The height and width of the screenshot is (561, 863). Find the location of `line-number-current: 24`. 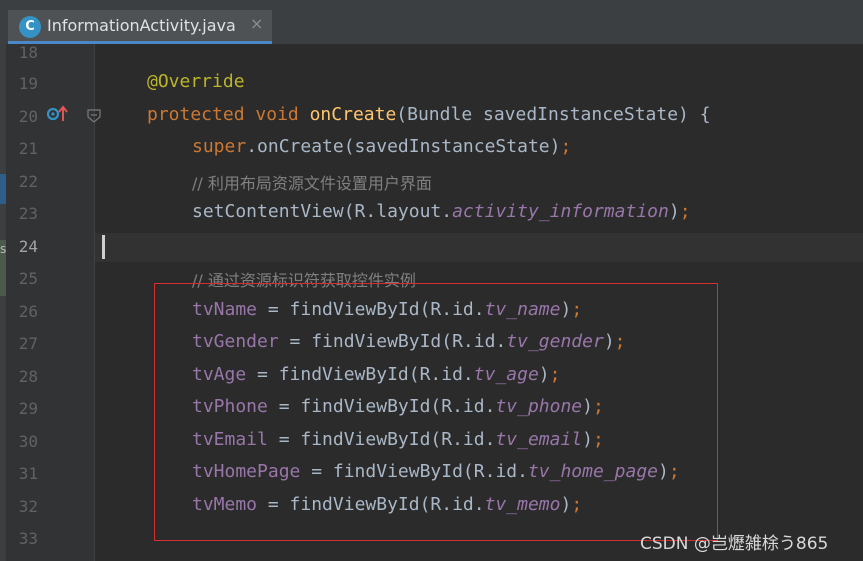

line-number-current: 24 is located at coordinates (28, 246).